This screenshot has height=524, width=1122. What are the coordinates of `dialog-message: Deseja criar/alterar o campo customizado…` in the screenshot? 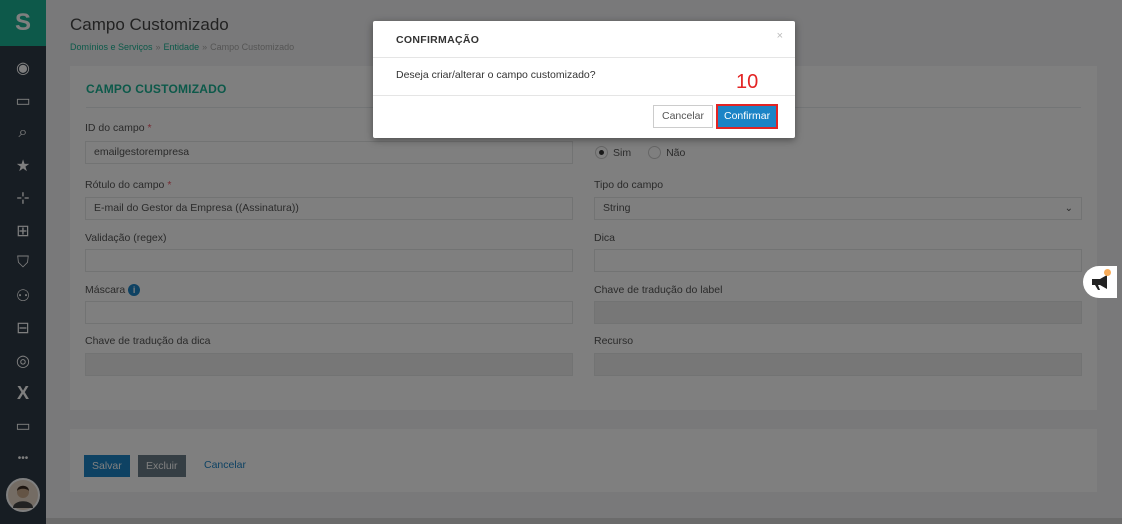 It's located at (496, 75).